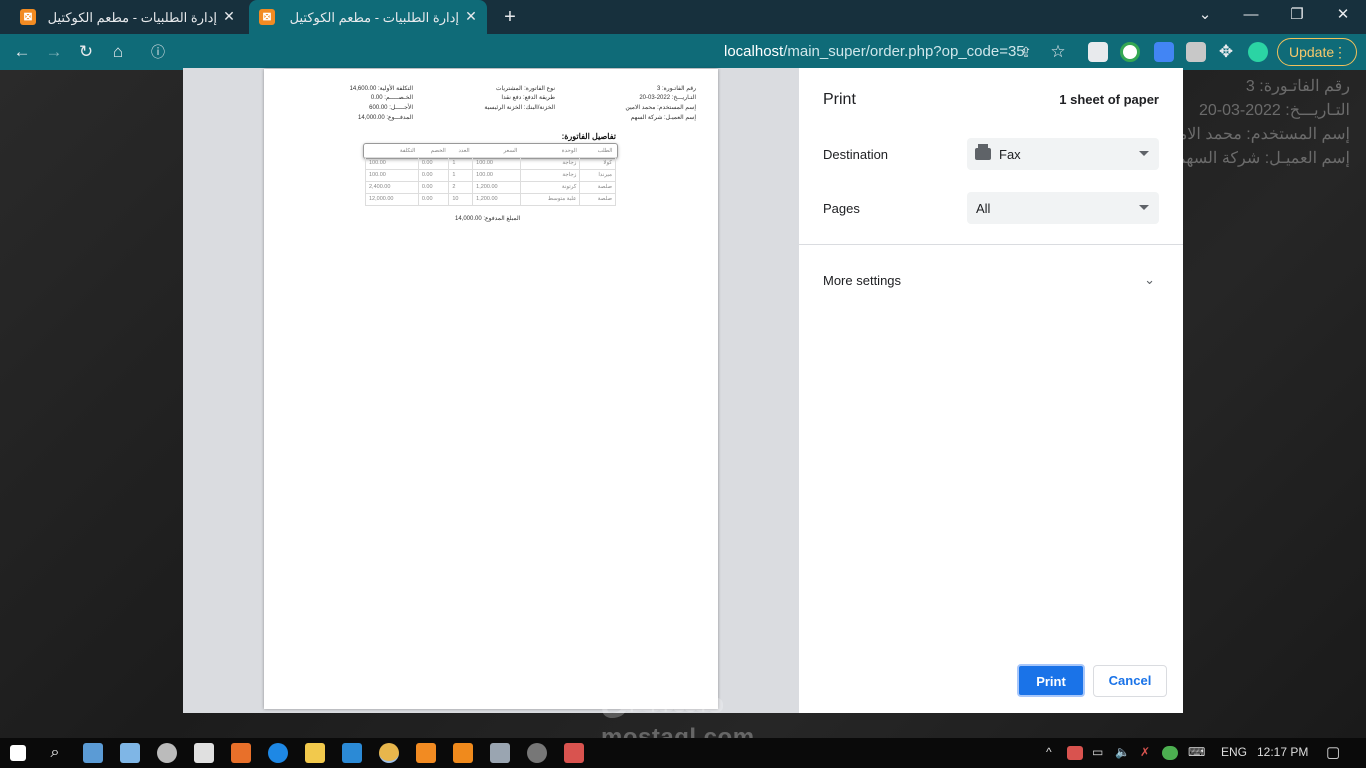 Image resolution: width=1366 pixels, height=768 pixels. What do you see at coordinates (54, 52) in the screenshot?
I see `forward-arrow-icon: →` at bounding box center [54, 52].